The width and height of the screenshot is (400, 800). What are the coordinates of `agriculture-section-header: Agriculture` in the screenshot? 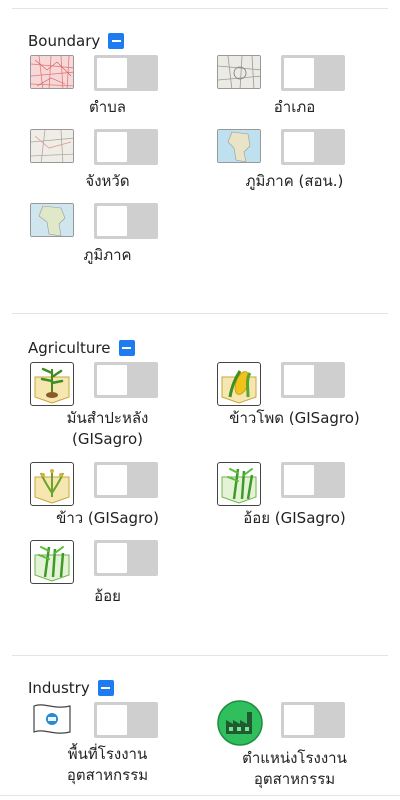 It's located at (81, 348).